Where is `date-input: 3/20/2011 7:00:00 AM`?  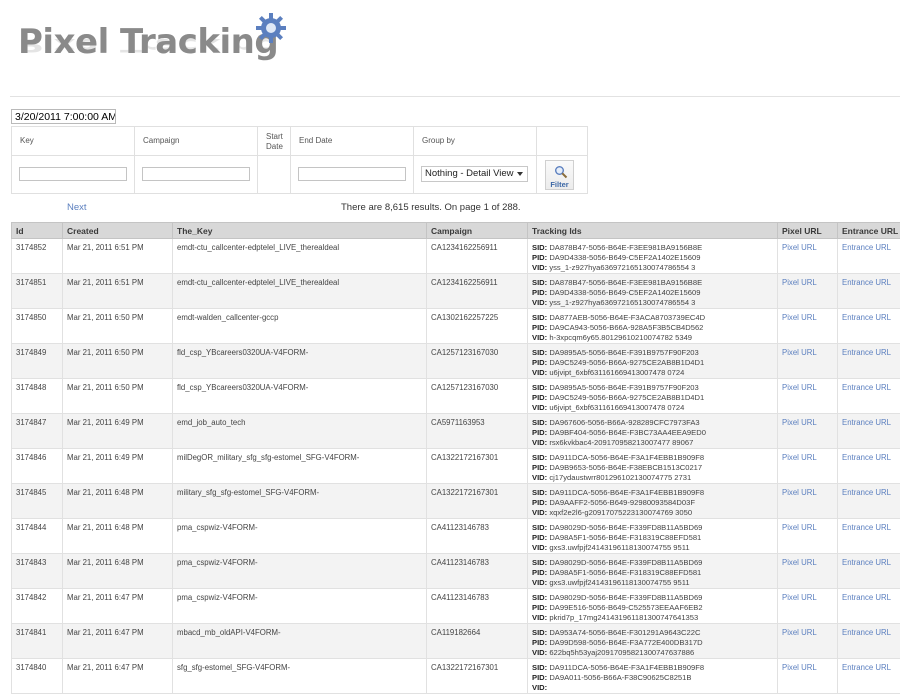 date-input: 3/20/2011 7:00:00 AM is located at coordinates (63, 116).